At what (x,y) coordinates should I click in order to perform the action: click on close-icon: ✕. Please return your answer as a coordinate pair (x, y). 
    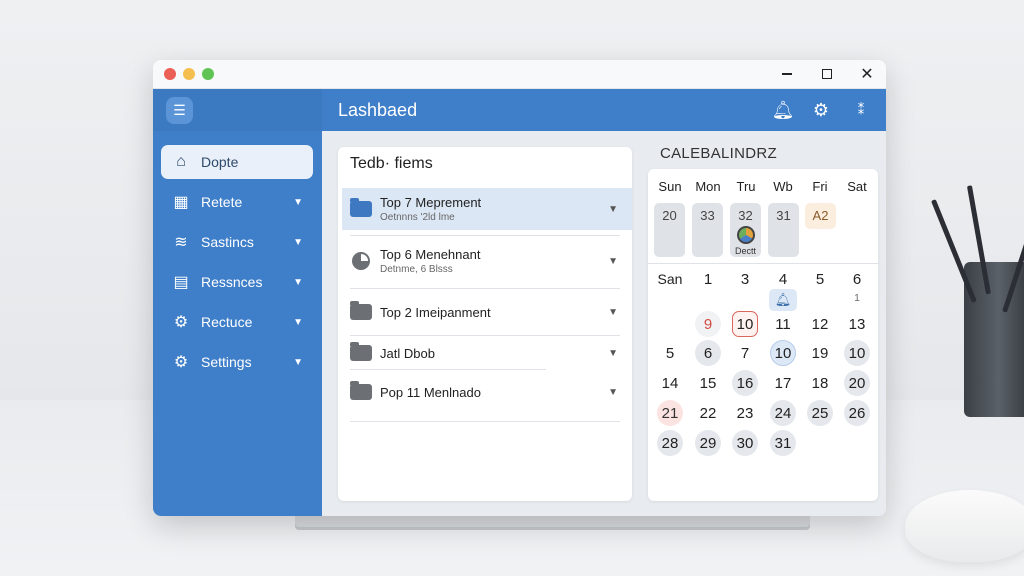
    Looking at the image, I should click on (867, 74).